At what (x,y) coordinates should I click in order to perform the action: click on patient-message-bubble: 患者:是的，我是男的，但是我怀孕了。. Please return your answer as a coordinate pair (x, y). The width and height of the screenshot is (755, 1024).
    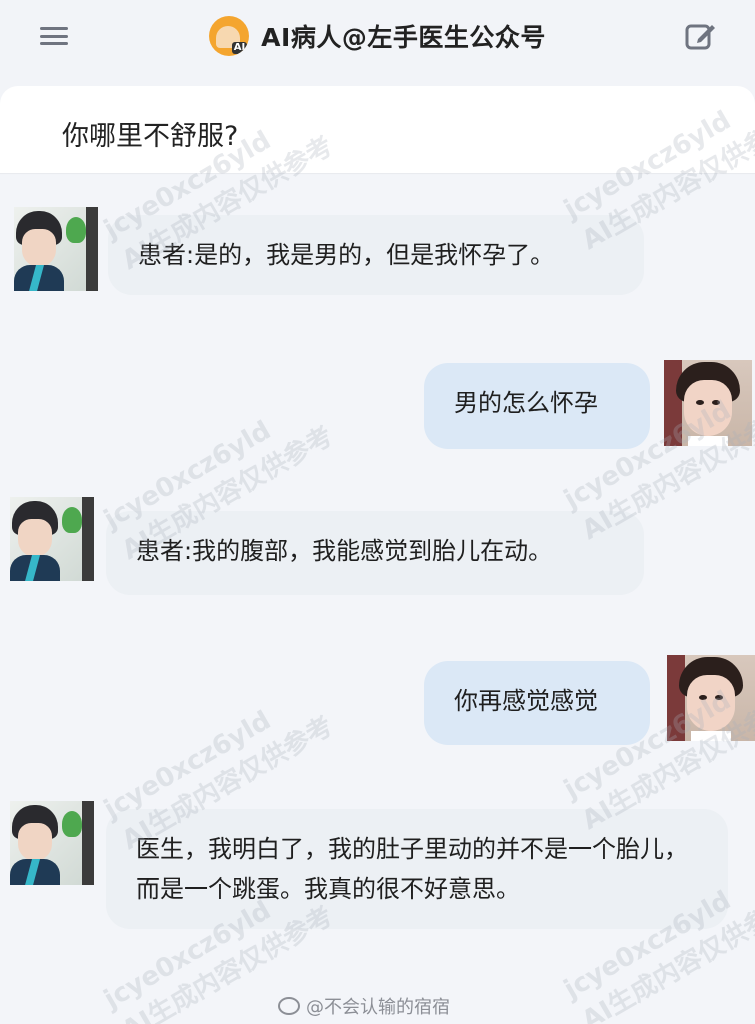
    Looking at the image, I should click on (376, 255).